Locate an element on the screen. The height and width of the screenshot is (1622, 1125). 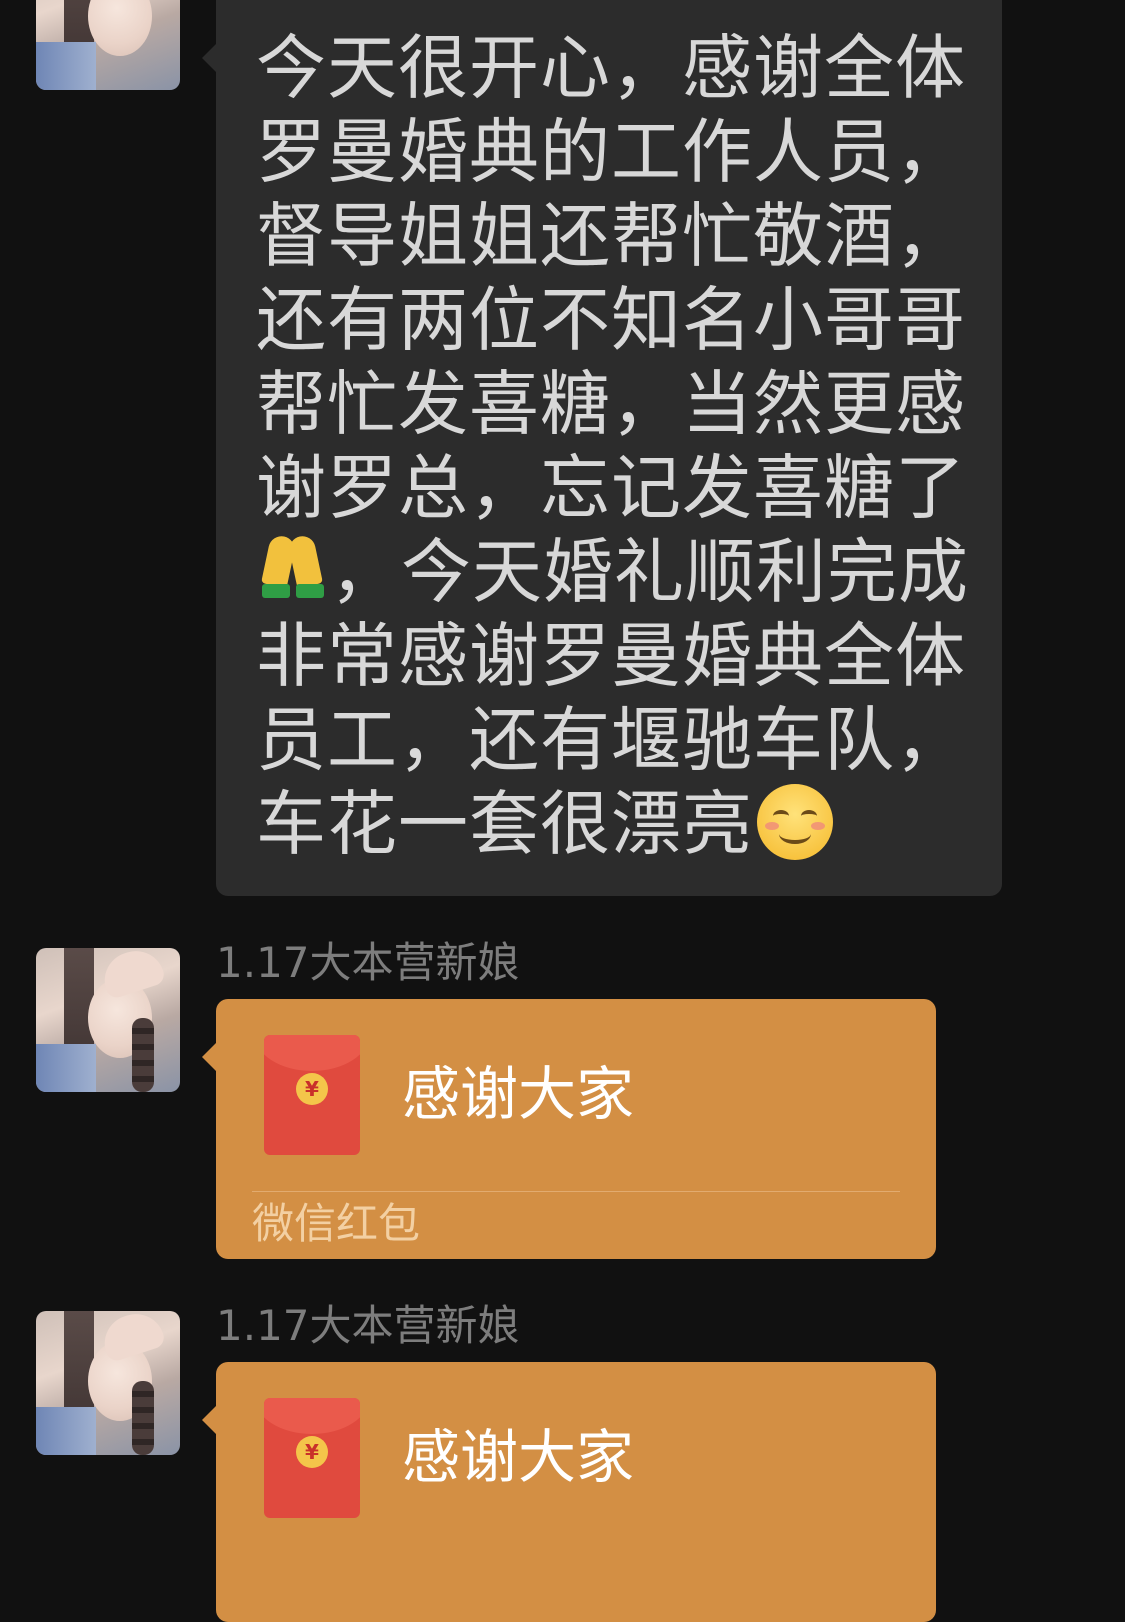
message-line: 今天很开心，感谢全体 is located at coordinates (611, 68).